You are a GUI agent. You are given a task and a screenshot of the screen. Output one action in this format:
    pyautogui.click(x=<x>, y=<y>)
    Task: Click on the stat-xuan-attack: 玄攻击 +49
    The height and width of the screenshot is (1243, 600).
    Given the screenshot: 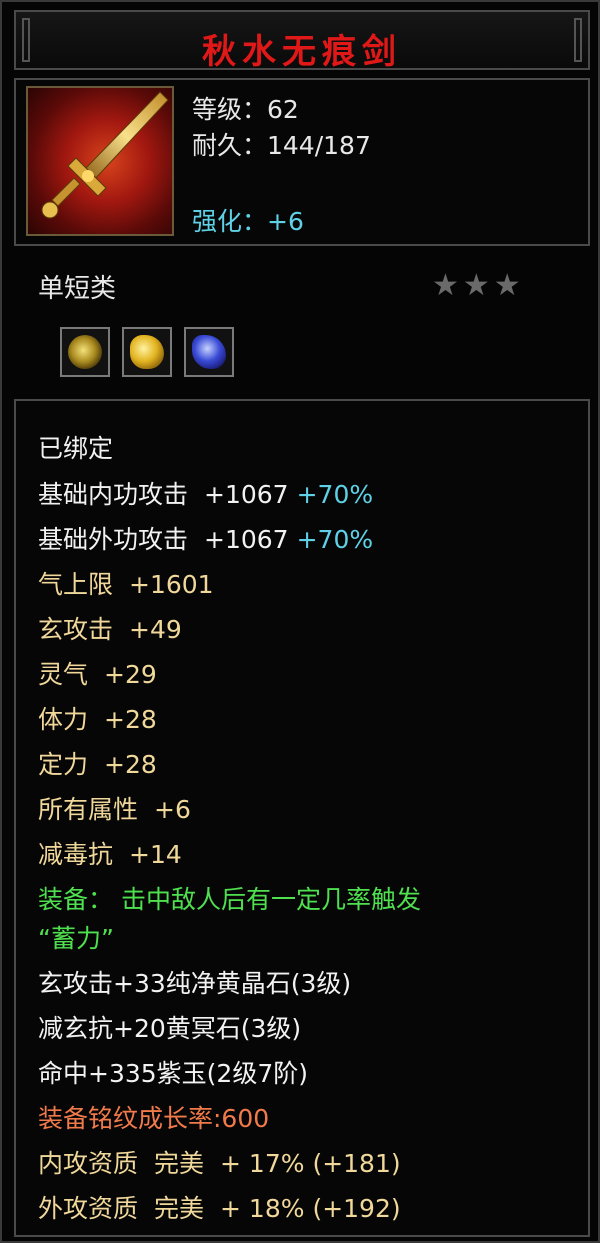 What is the action you would take?
    pyautogui.click(x=110, y=628)
    